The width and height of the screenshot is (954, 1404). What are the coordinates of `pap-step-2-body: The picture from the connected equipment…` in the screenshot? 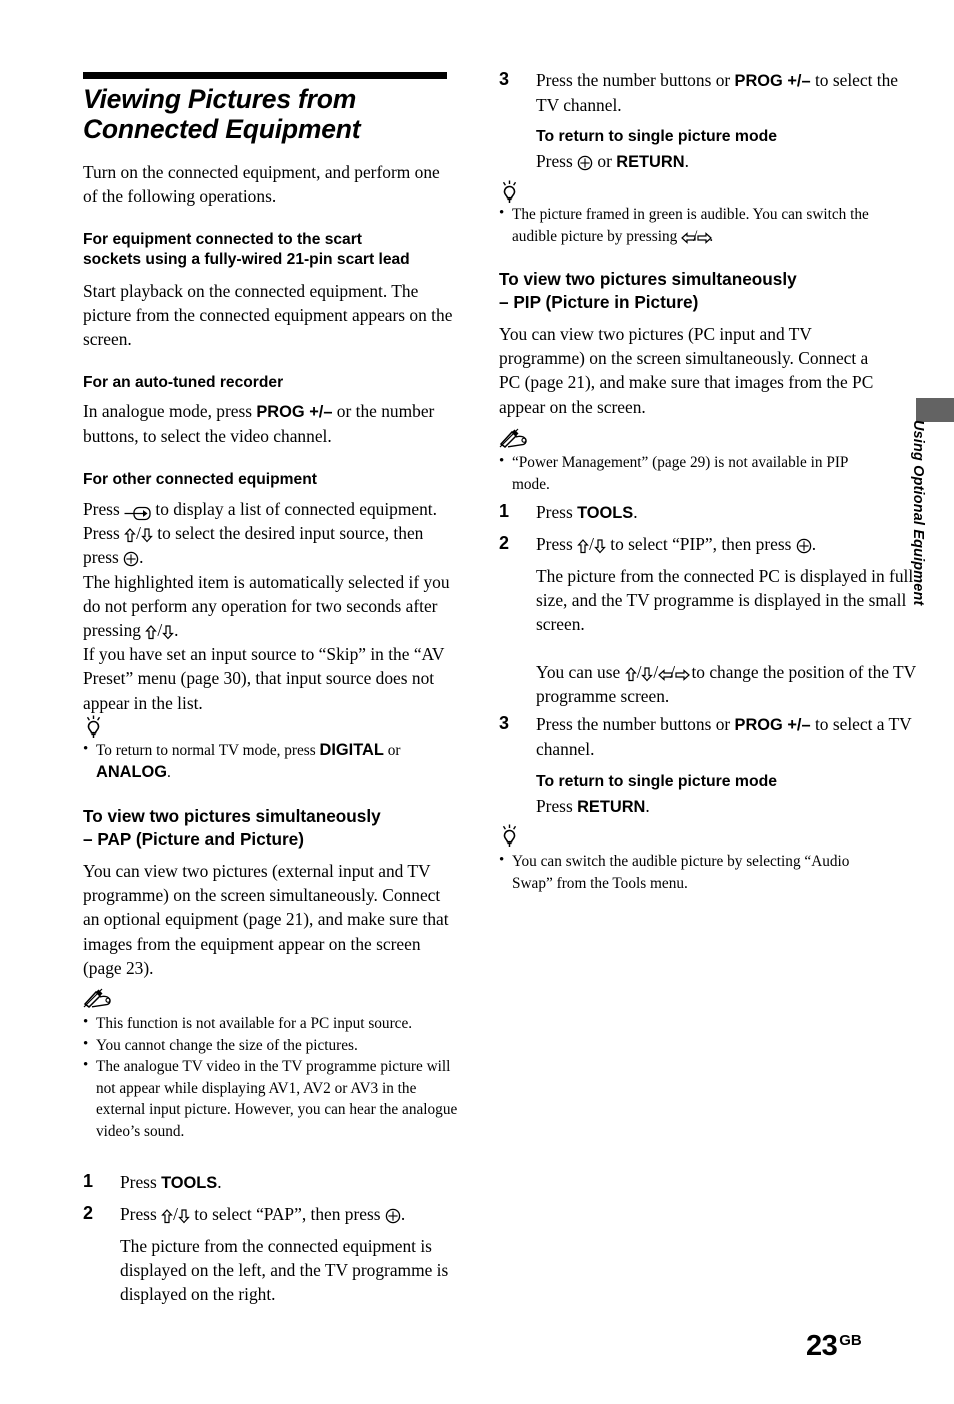 It's located at (284, 1270).